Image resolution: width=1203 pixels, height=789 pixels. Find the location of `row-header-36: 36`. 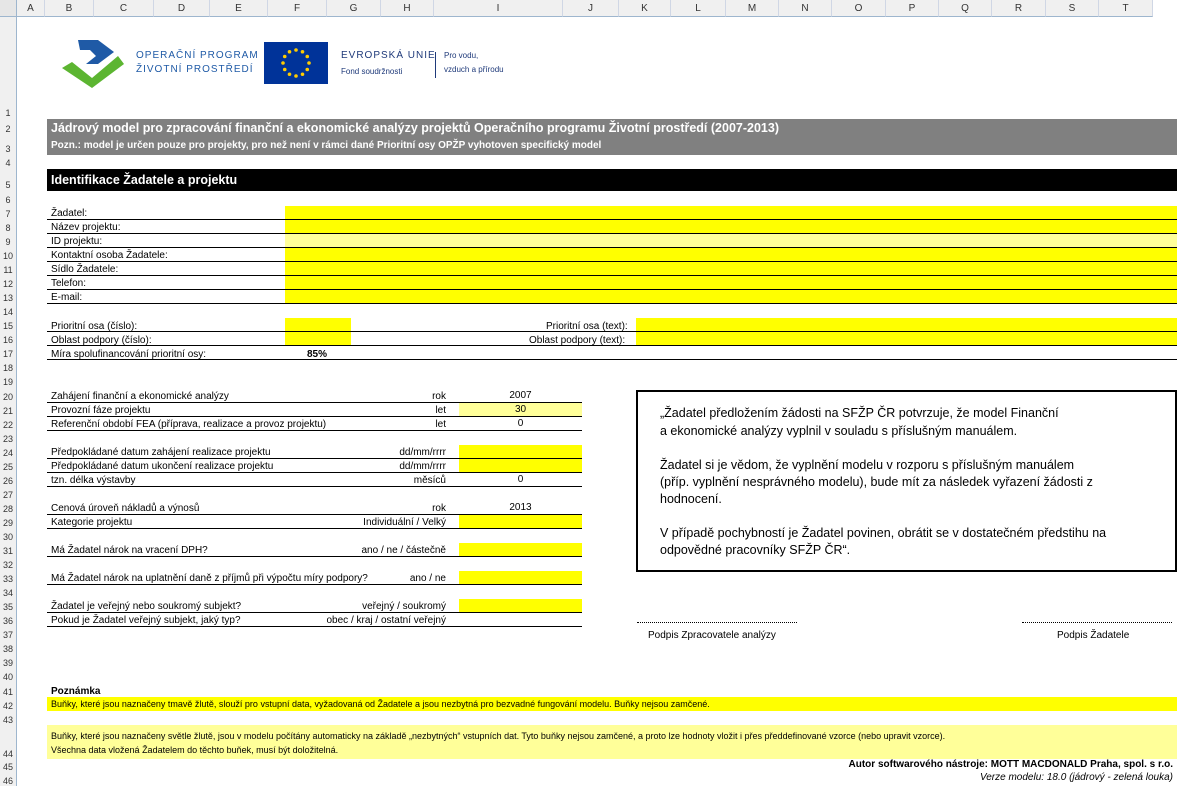

row-header-36: 36 is located at coordinates (8, 619).